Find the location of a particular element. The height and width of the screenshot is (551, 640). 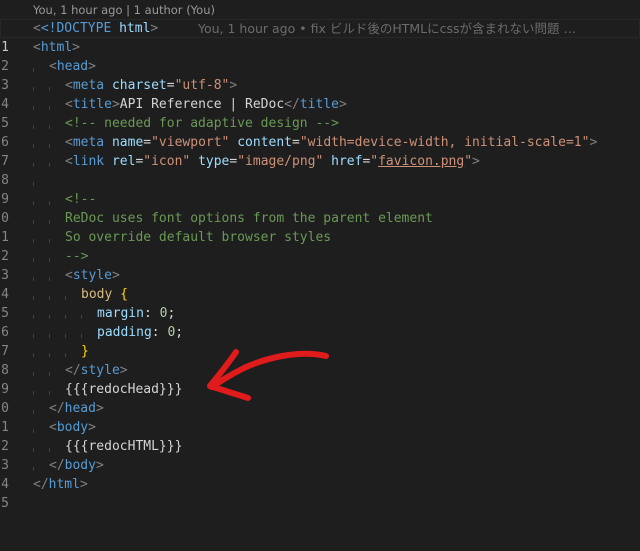

css-brace: { is located at coordinates (124, 294).